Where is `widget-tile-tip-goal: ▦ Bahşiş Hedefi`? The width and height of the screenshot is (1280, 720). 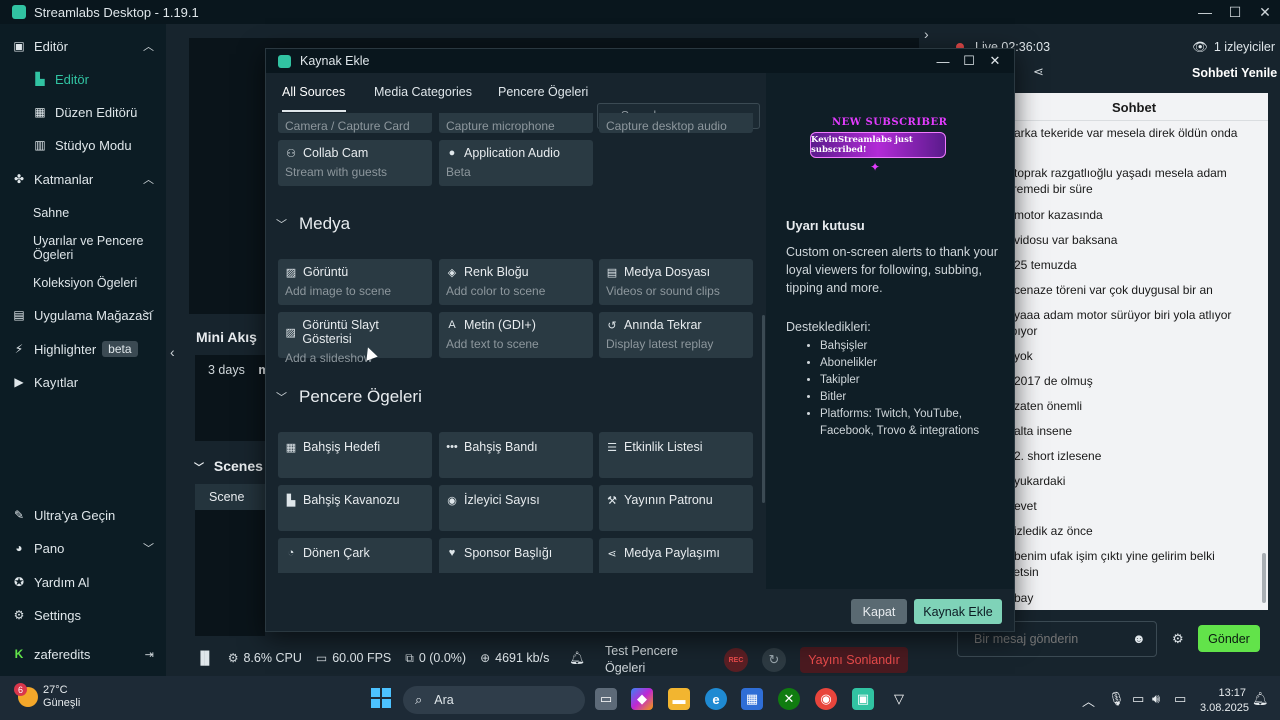 widget-tile-tip-goal: ▦ Bahşiş Hedefi is located at coordinates (355, 455).